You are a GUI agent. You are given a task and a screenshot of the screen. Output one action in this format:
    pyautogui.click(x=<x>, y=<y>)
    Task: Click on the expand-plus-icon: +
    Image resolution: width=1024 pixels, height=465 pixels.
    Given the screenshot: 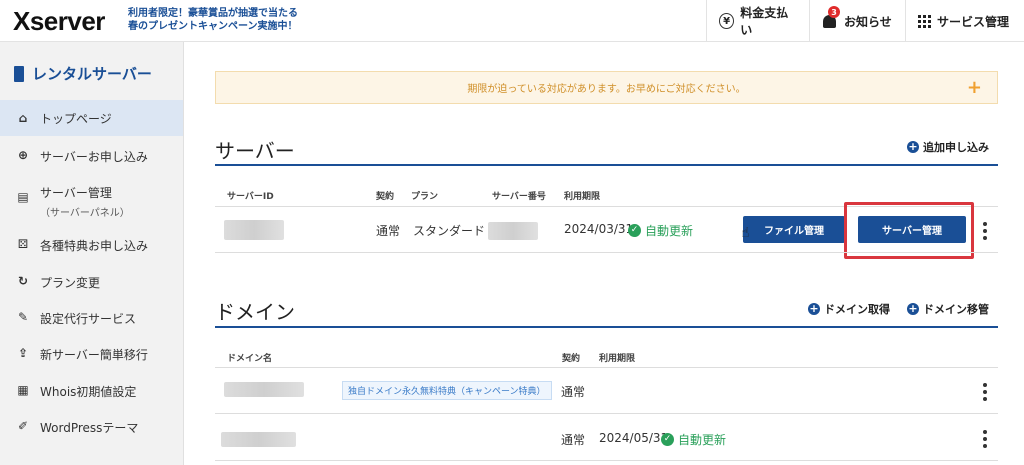 What is the action you would take?
    pyautogui.click(x=974, y=87)
    